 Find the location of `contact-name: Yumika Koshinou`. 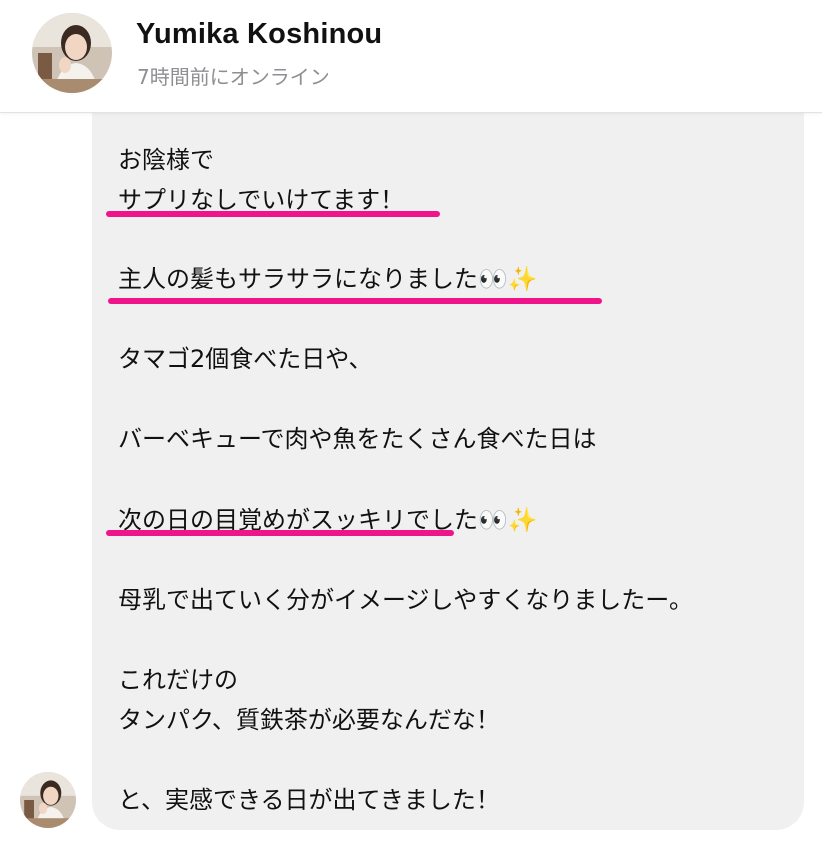

contact-name: Yumika Koshinou is located at coordinates (259, 34).